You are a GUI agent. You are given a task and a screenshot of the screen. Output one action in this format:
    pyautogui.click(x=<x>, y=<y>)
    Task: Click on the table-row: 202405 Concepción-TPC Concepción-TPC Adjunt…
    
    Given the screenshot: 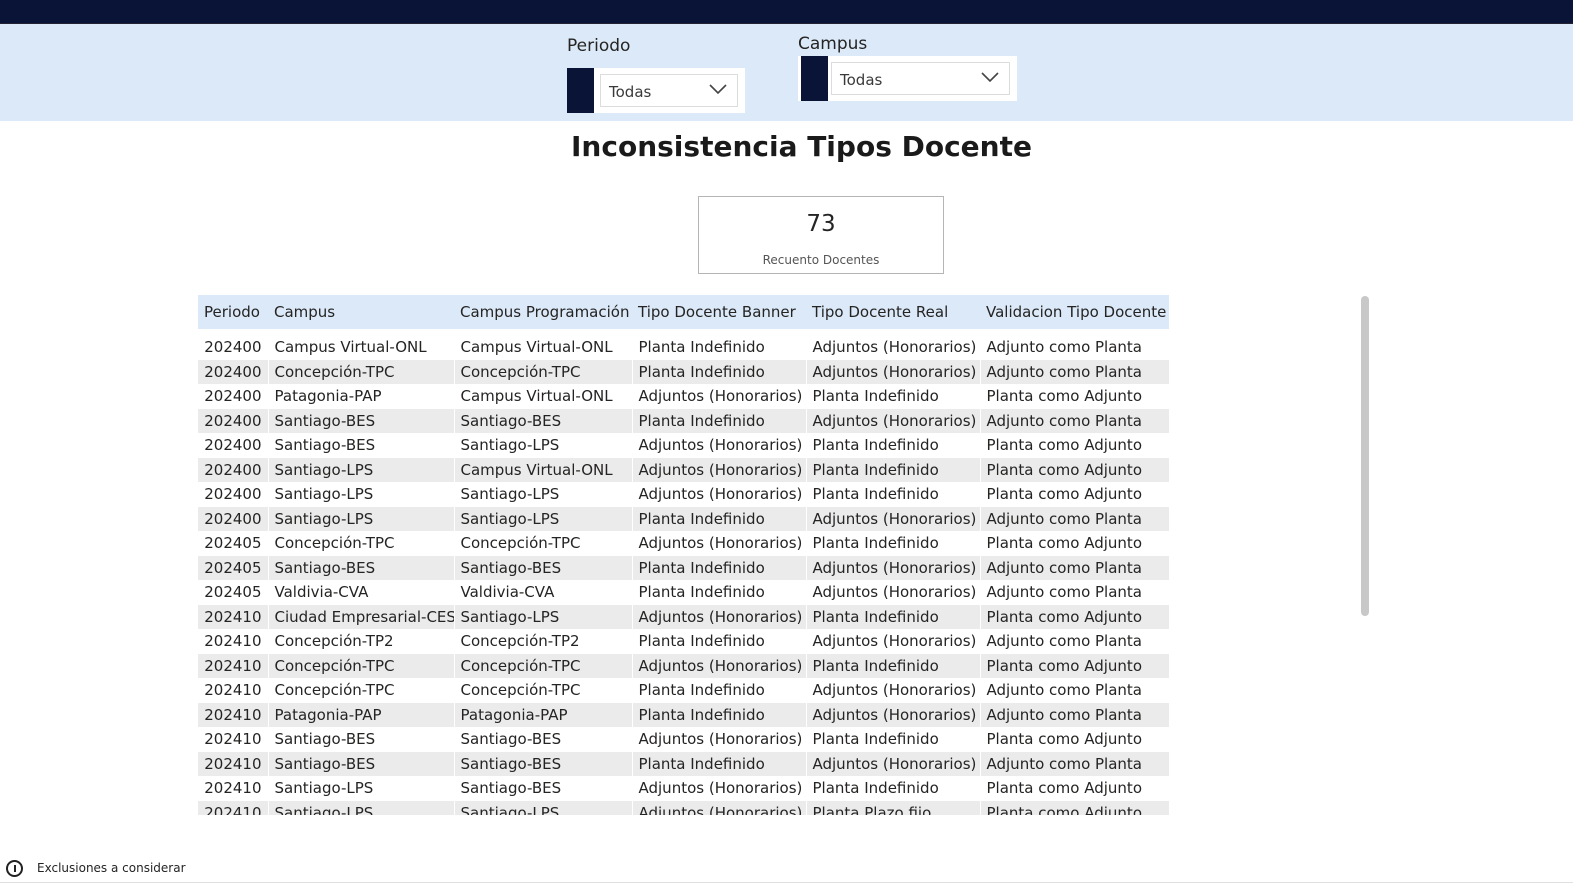 What is the action you would take?
    pyautogui.click(x=683, y=543)
    